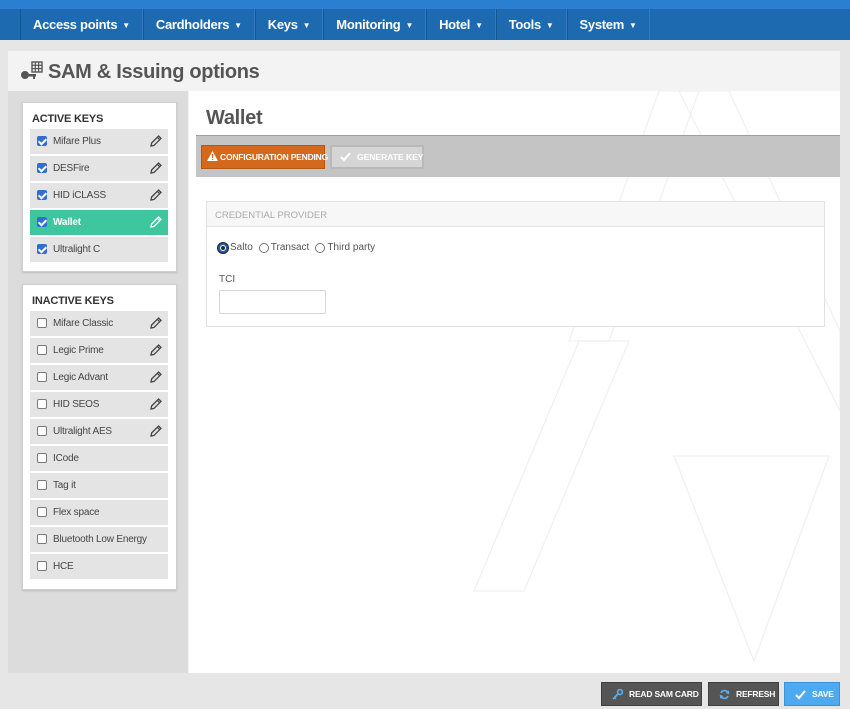 The height and width of the screenshot is (709, 850). What do you see at coordinates (812, 694) in the screenshot?
I see `save-button: SAVE` at bounding box center [812, 694].